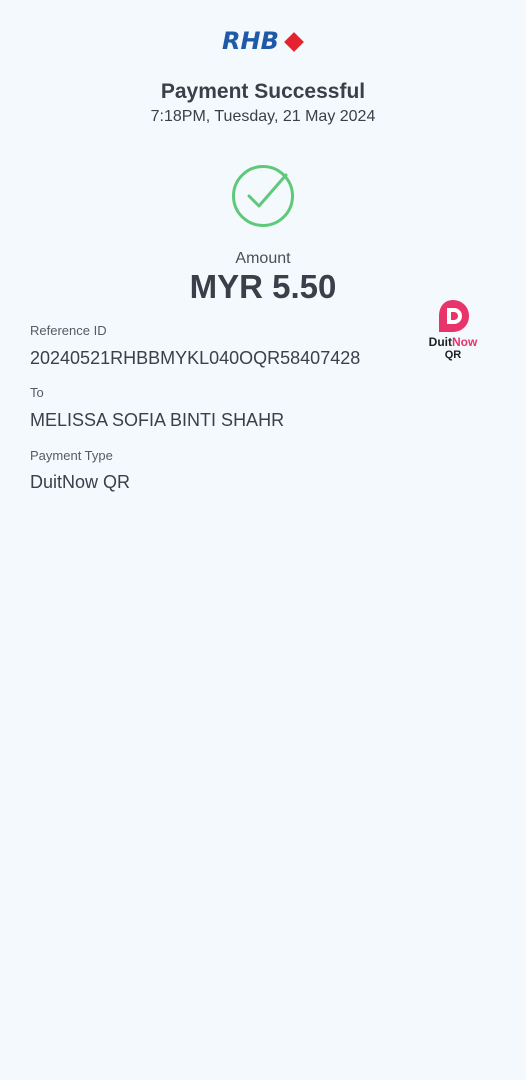 Image resolution: width=526 pixels, height=1080 pixels. What do you see at coordinates (293, 41) in the screenshot?
I see `diamond-icon` at bounding box center [293, 41].